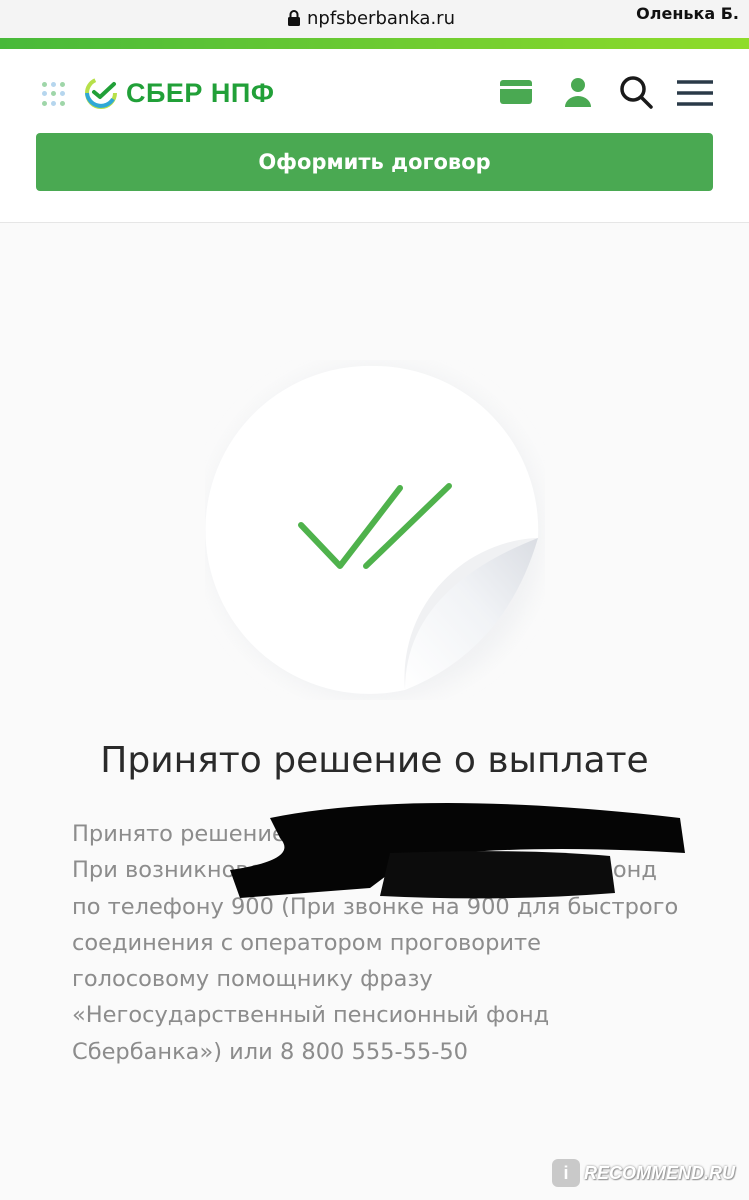  Describe the element at coordinates (374, 162) in the screenshot. I see `sign-contract-button: Оформить договор` at that location.